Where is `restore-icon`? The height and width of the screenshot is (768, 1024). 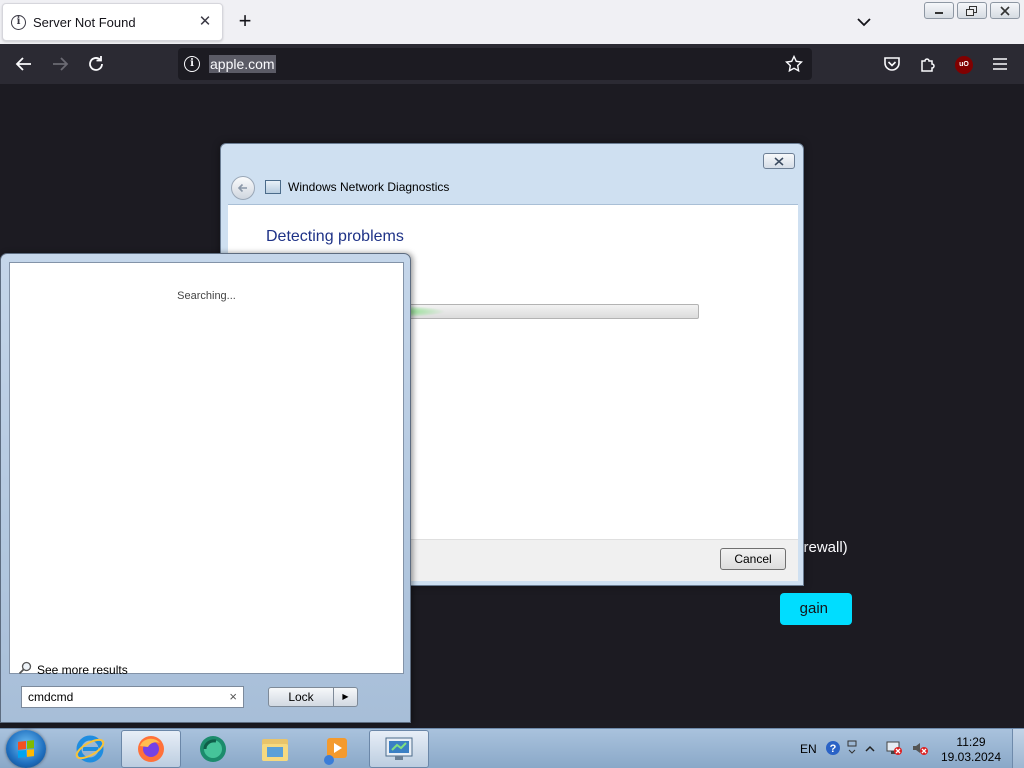 restore-icon is located at coordinates (971, 10).